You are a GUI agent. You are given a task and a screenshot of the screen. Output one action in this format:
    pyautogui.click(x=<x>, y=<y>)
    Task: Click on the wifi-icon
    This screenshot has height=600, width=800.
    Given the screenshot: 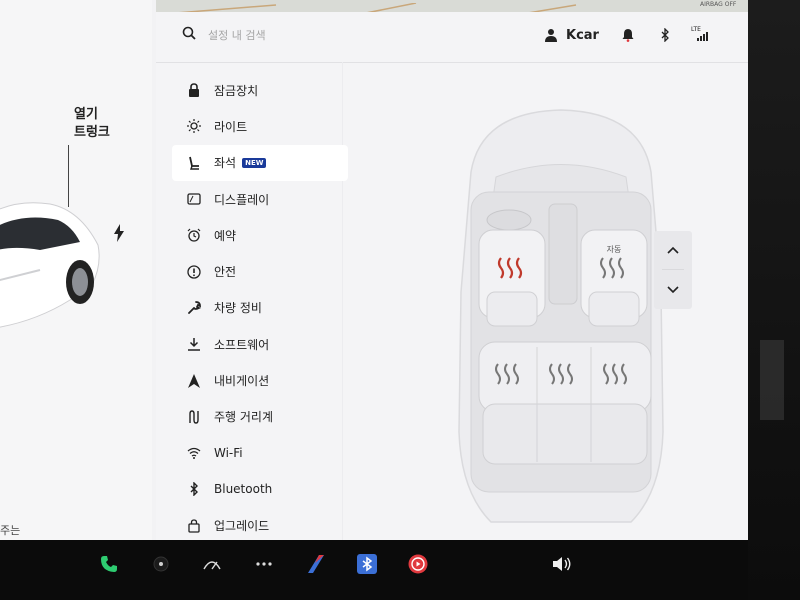 What is the action you would take?
    pyautogui.click(x=194, y=453)
    